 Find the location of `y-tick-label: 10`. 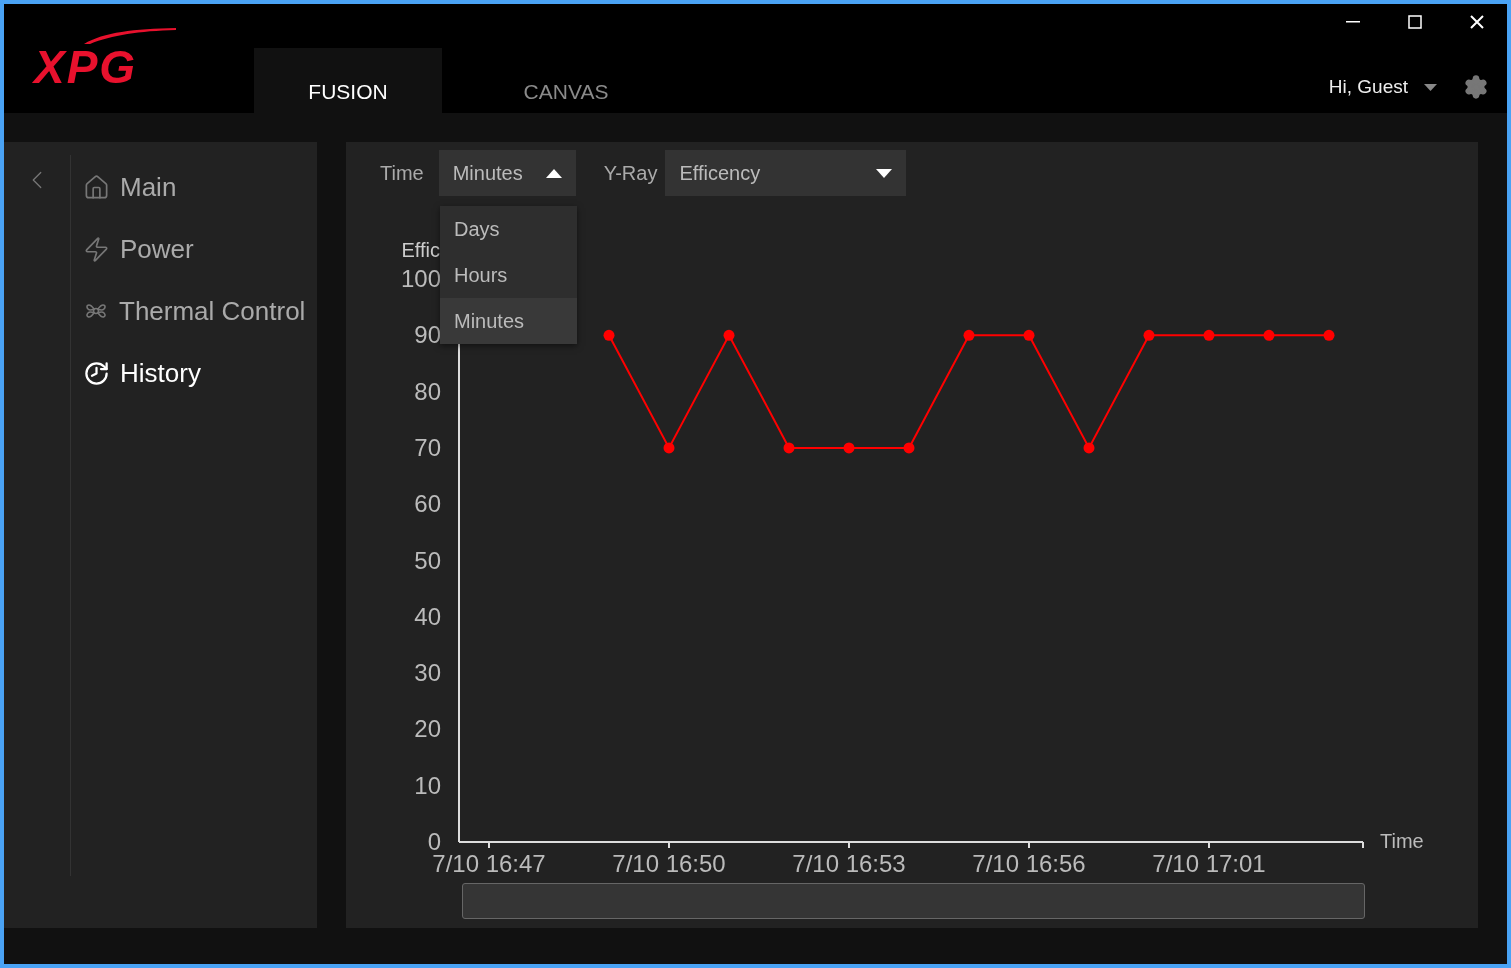

y-tick-label: 10 is located at coordinates (427, 785).